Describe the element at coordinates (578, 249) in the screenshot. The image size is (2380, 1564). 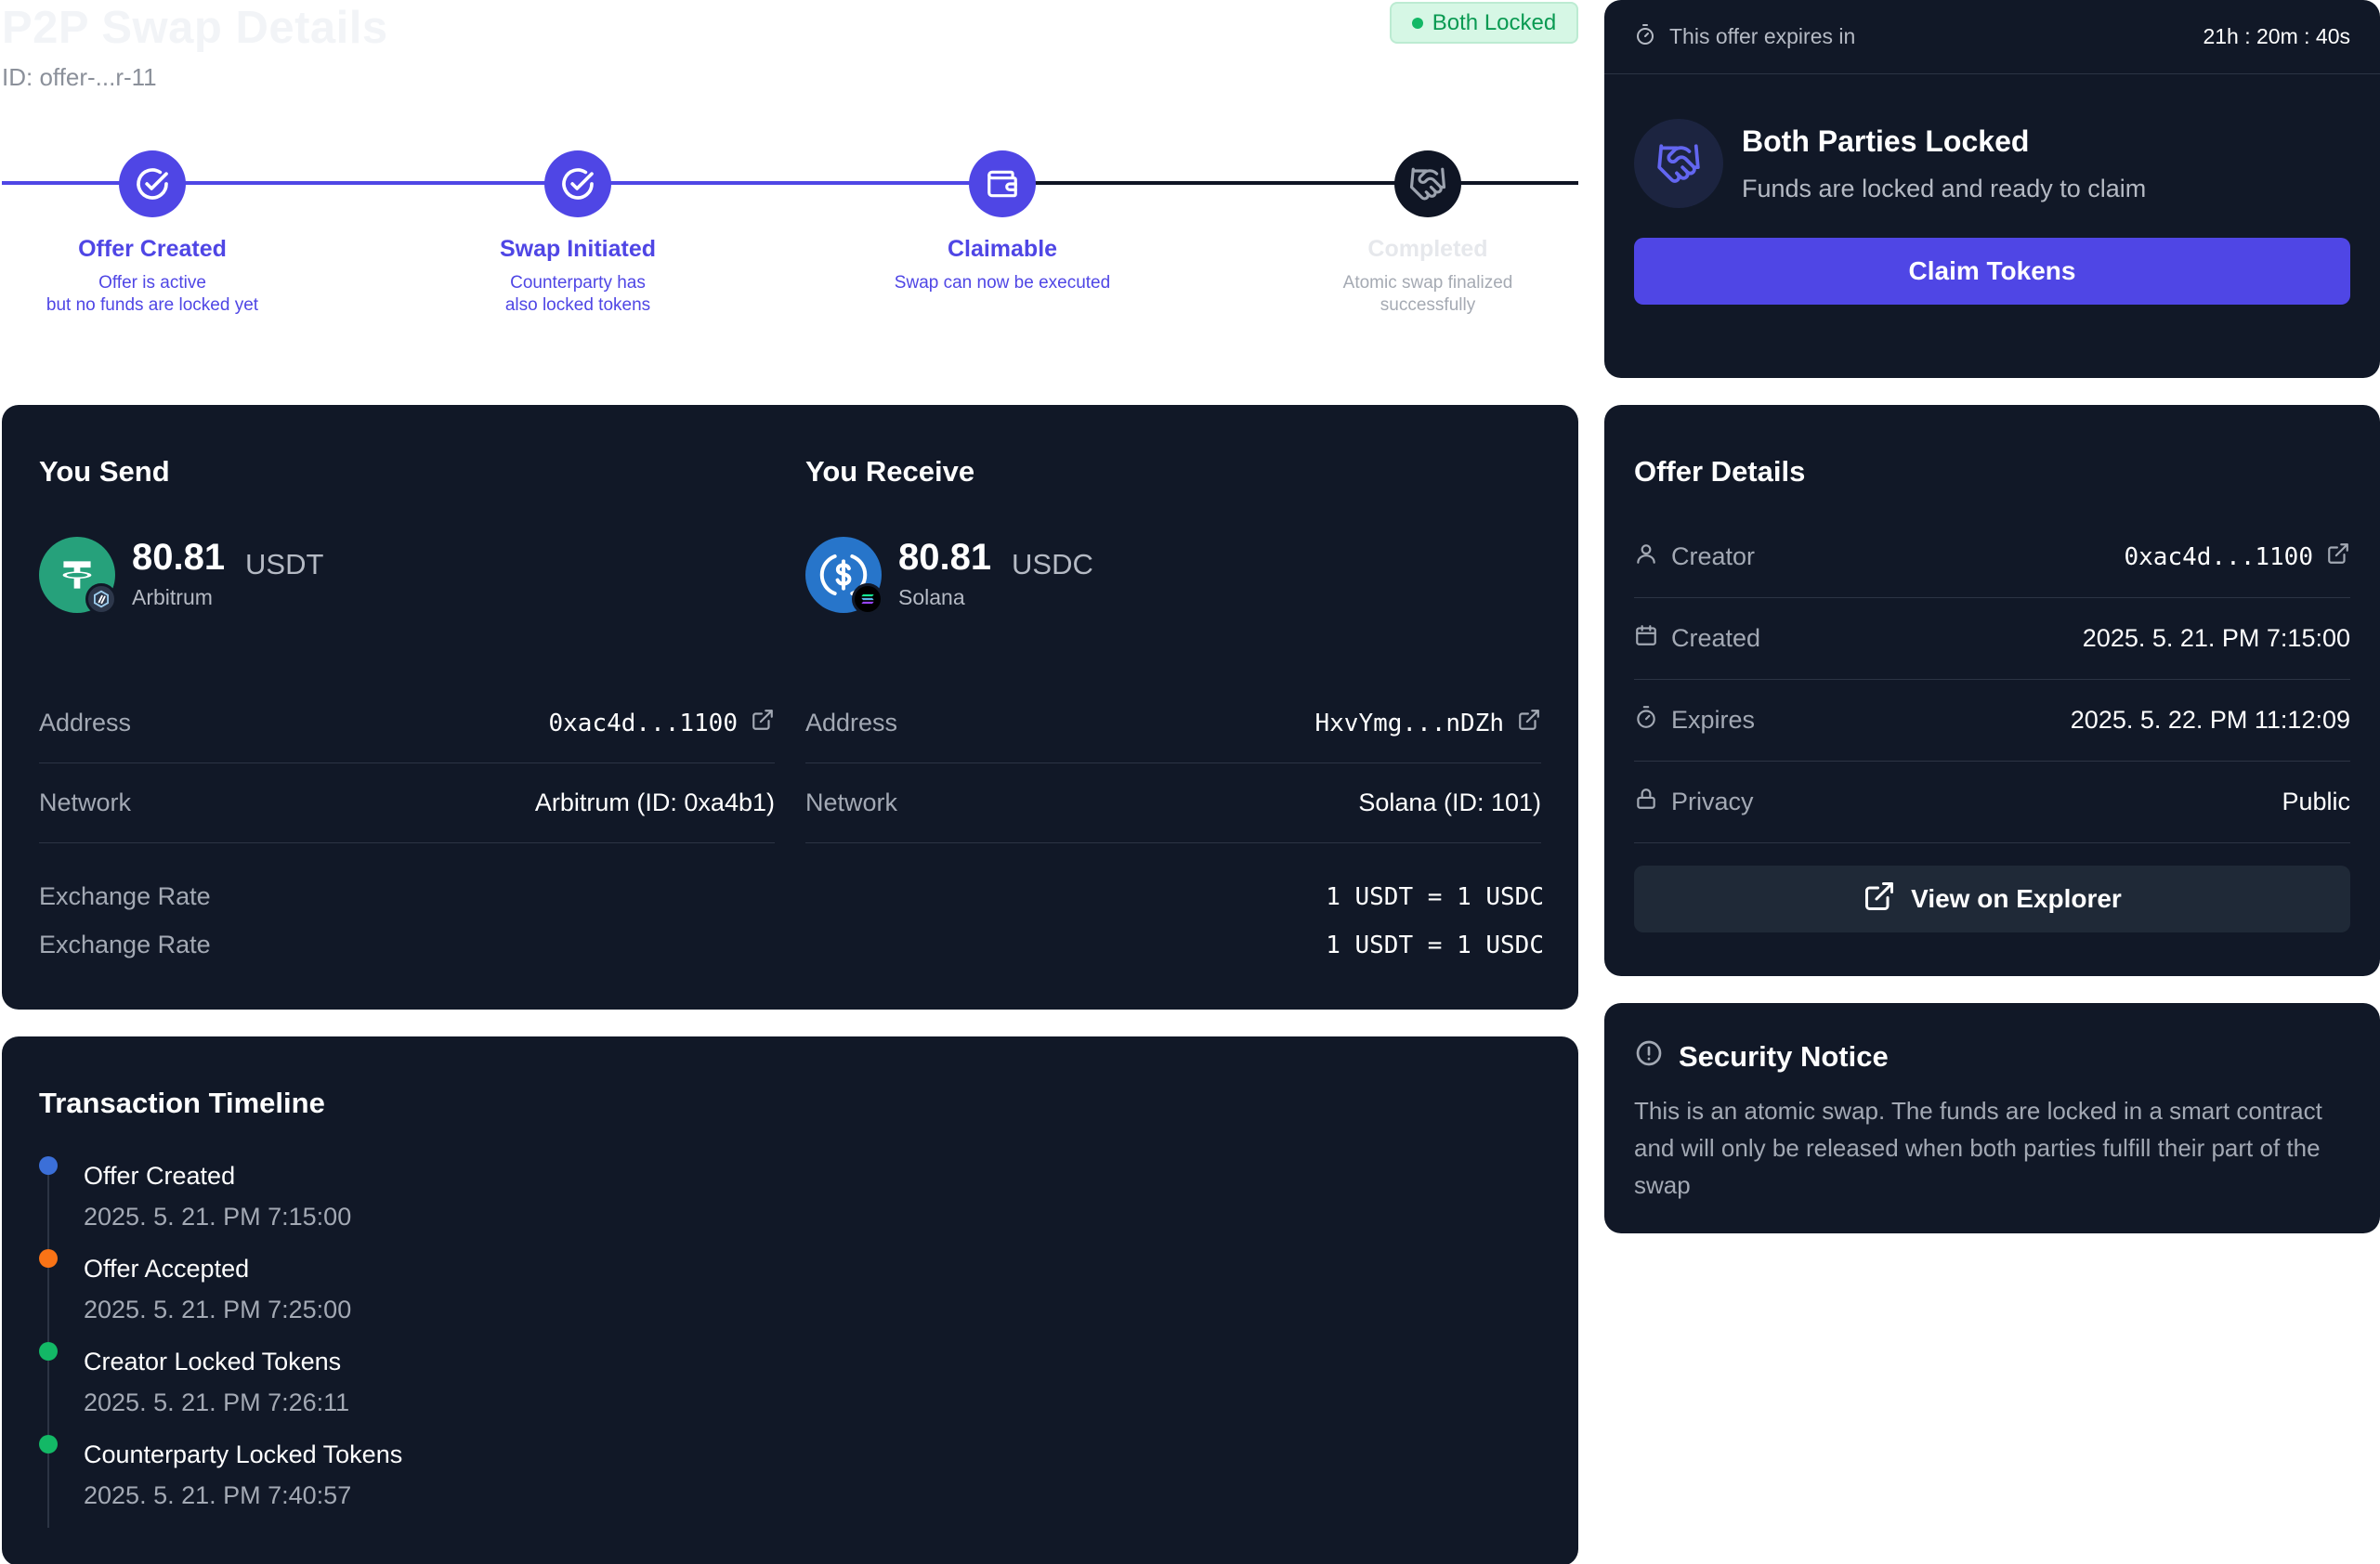
I see `step-title: Swap Initiated` at that location.